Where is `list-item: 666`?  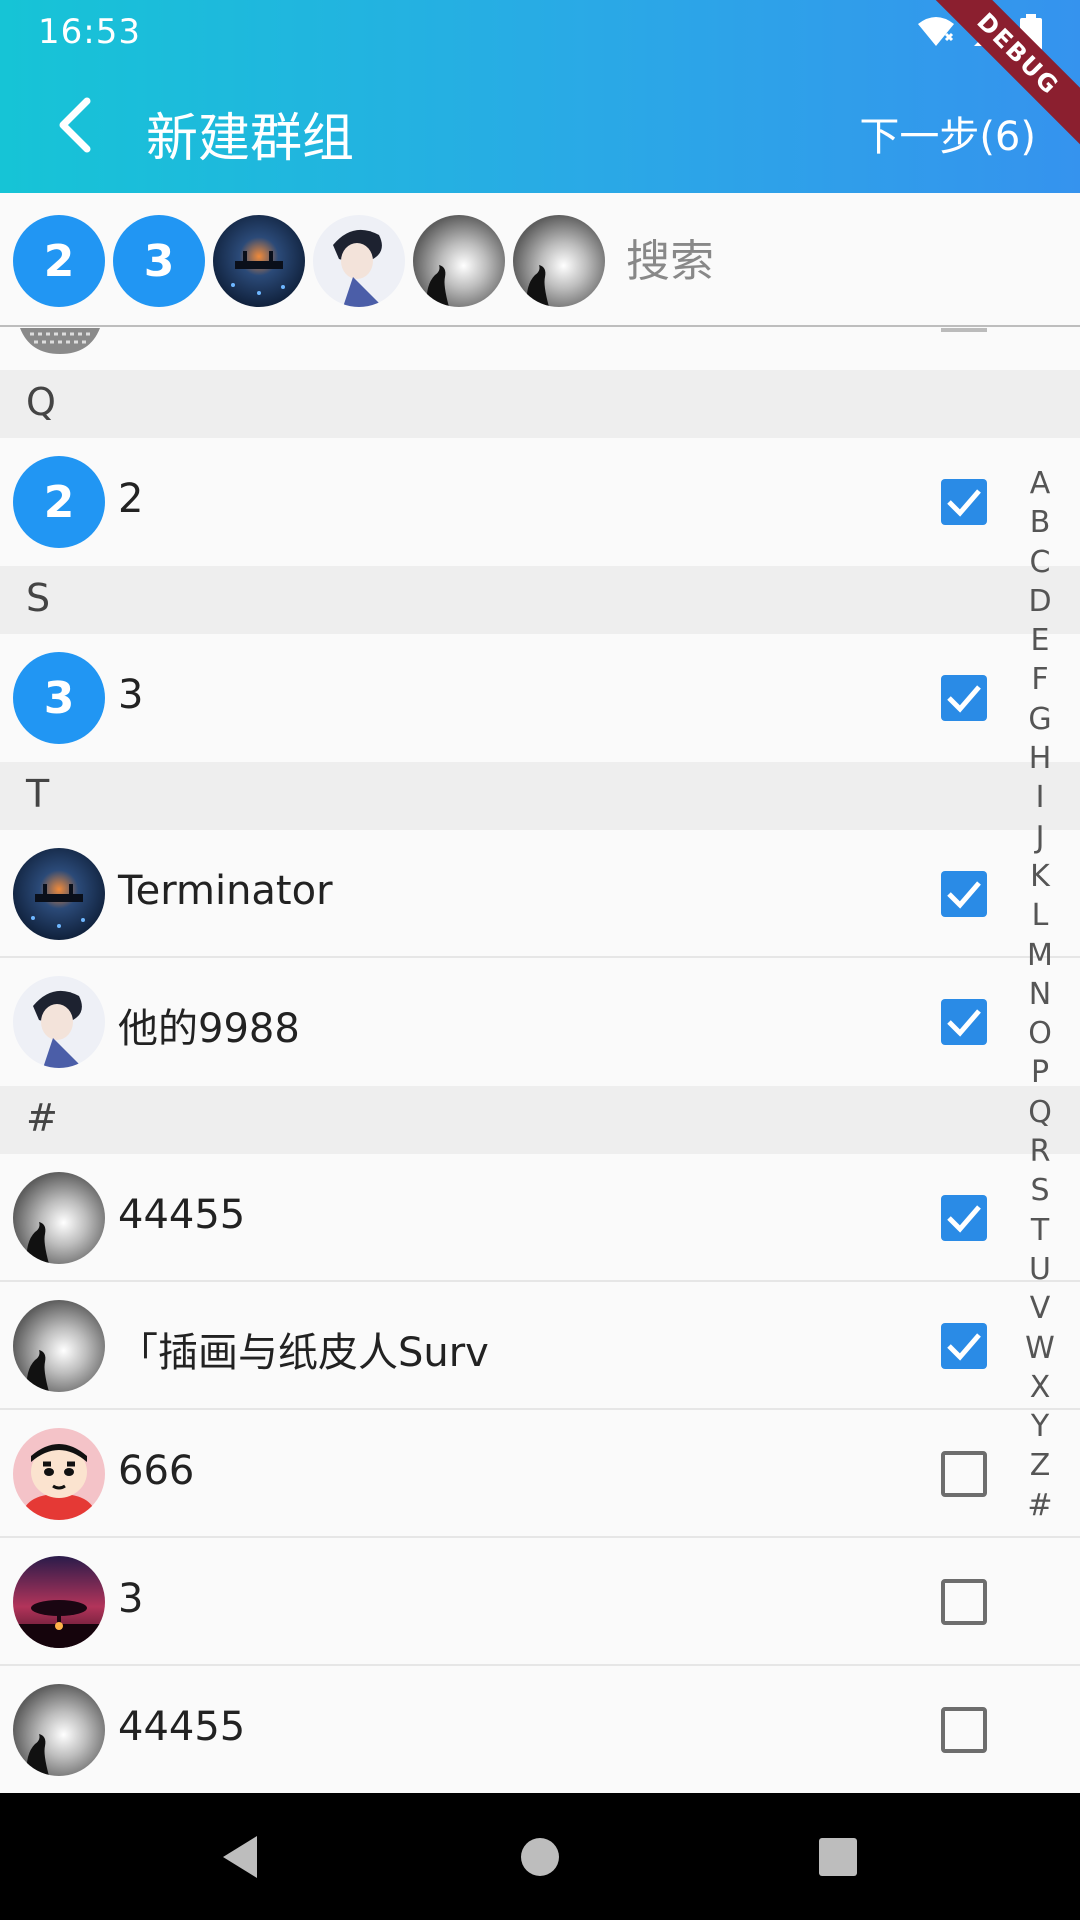
list-item: 666 is located at coordinates (540, 1474).